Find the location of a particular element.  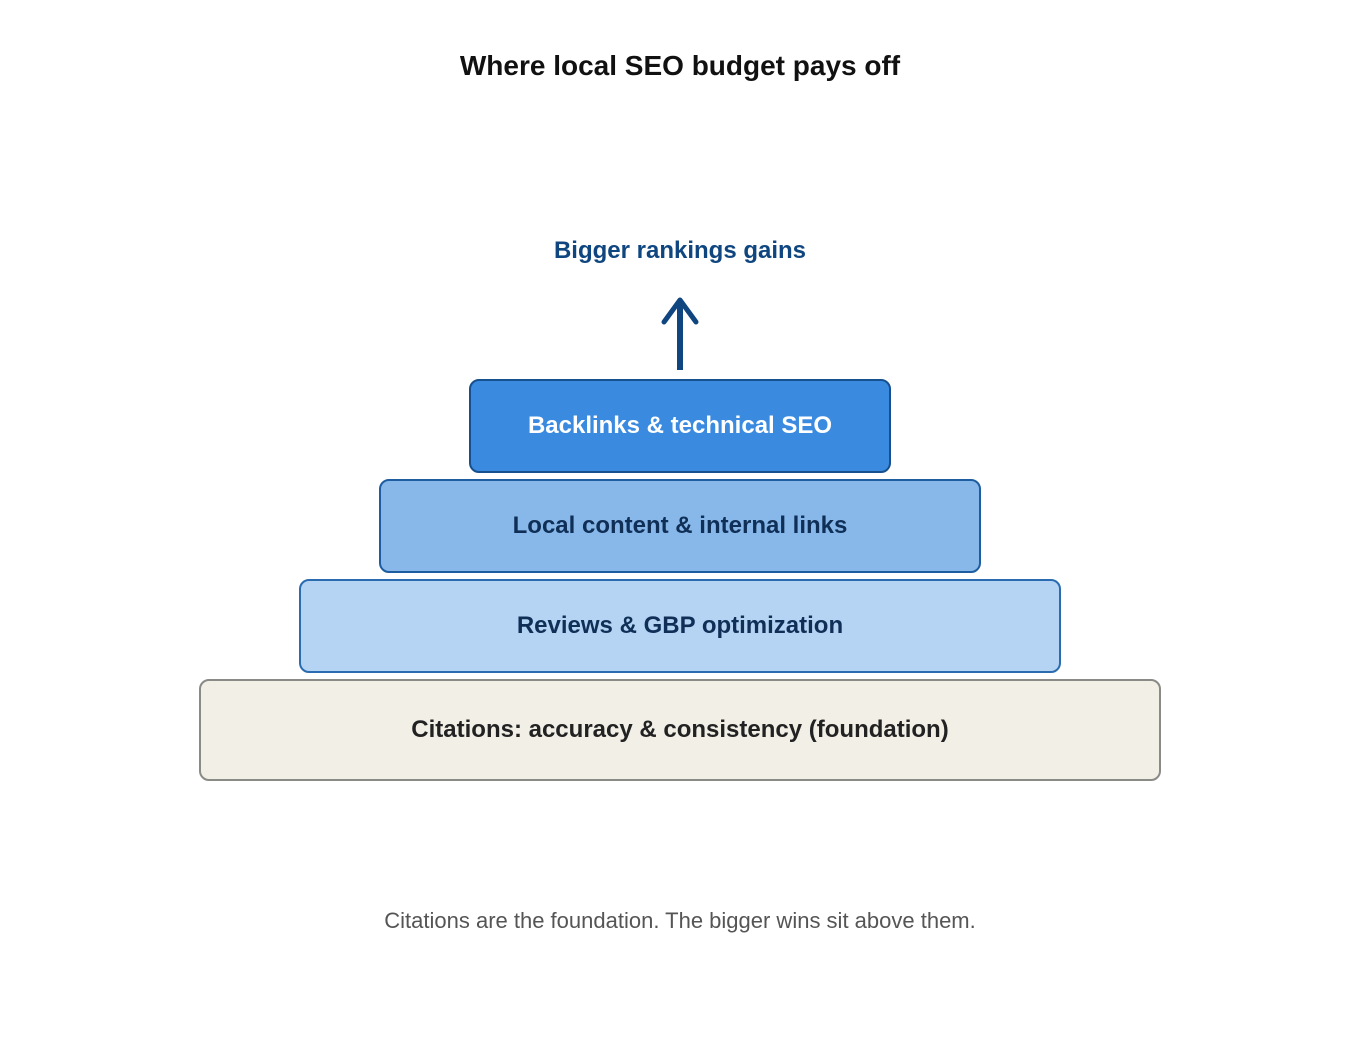

arrow-up-icon is located at coordinates (680, 333).